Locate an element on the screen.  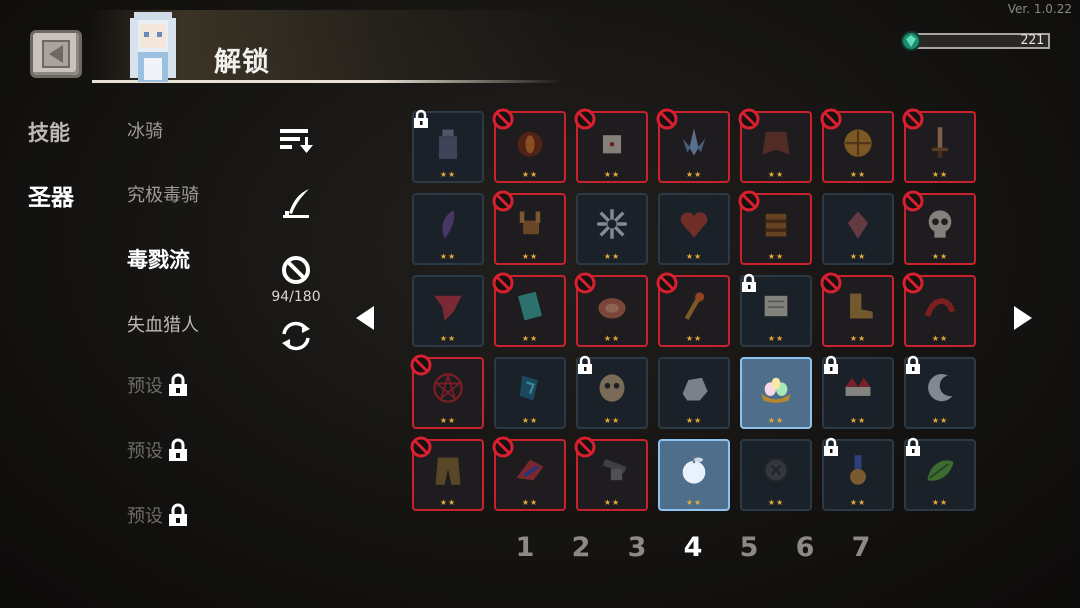
back-arrow-icon is located at coordinates (56, 54).